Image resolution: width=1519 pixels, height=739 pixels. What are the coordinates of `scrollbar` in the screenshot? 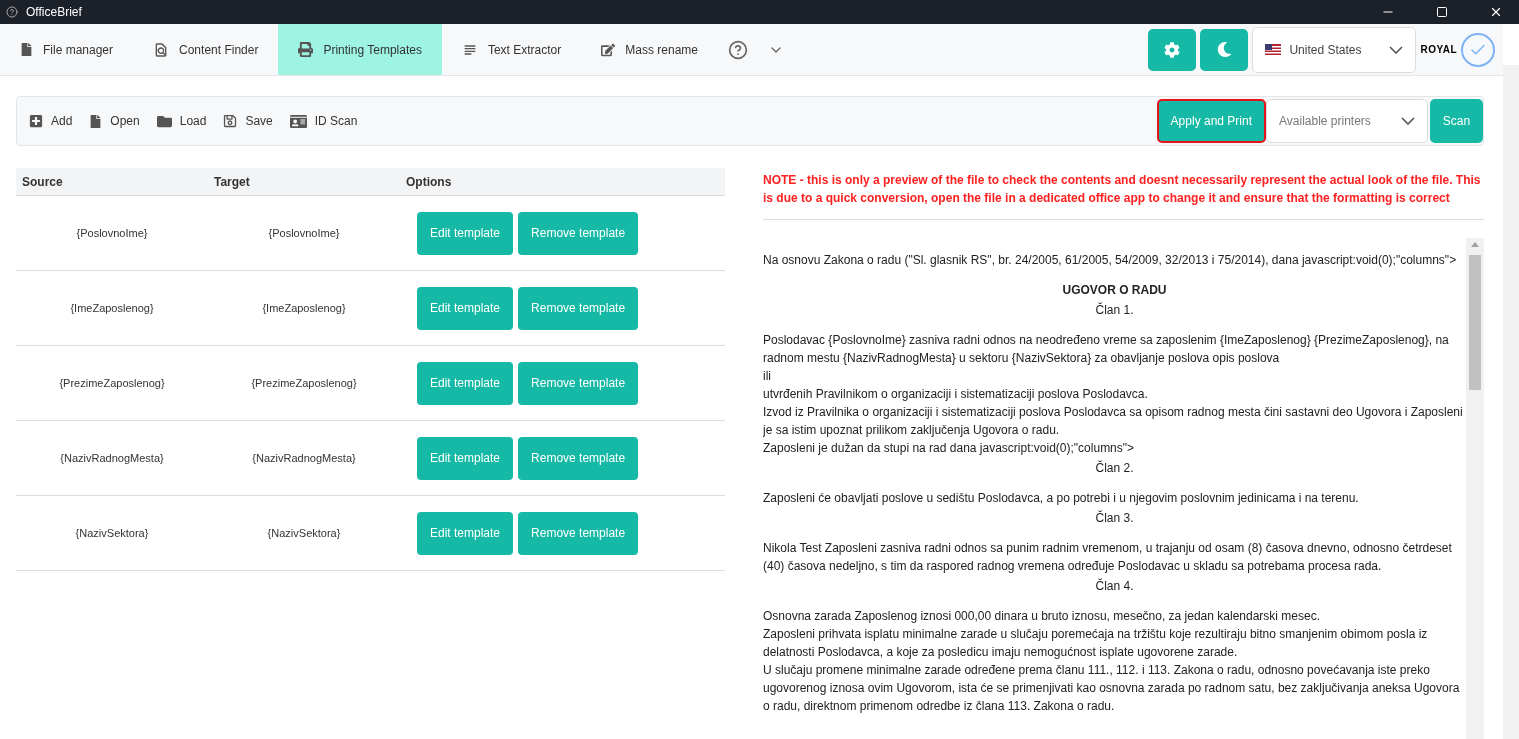 It's located at (1475, 488).